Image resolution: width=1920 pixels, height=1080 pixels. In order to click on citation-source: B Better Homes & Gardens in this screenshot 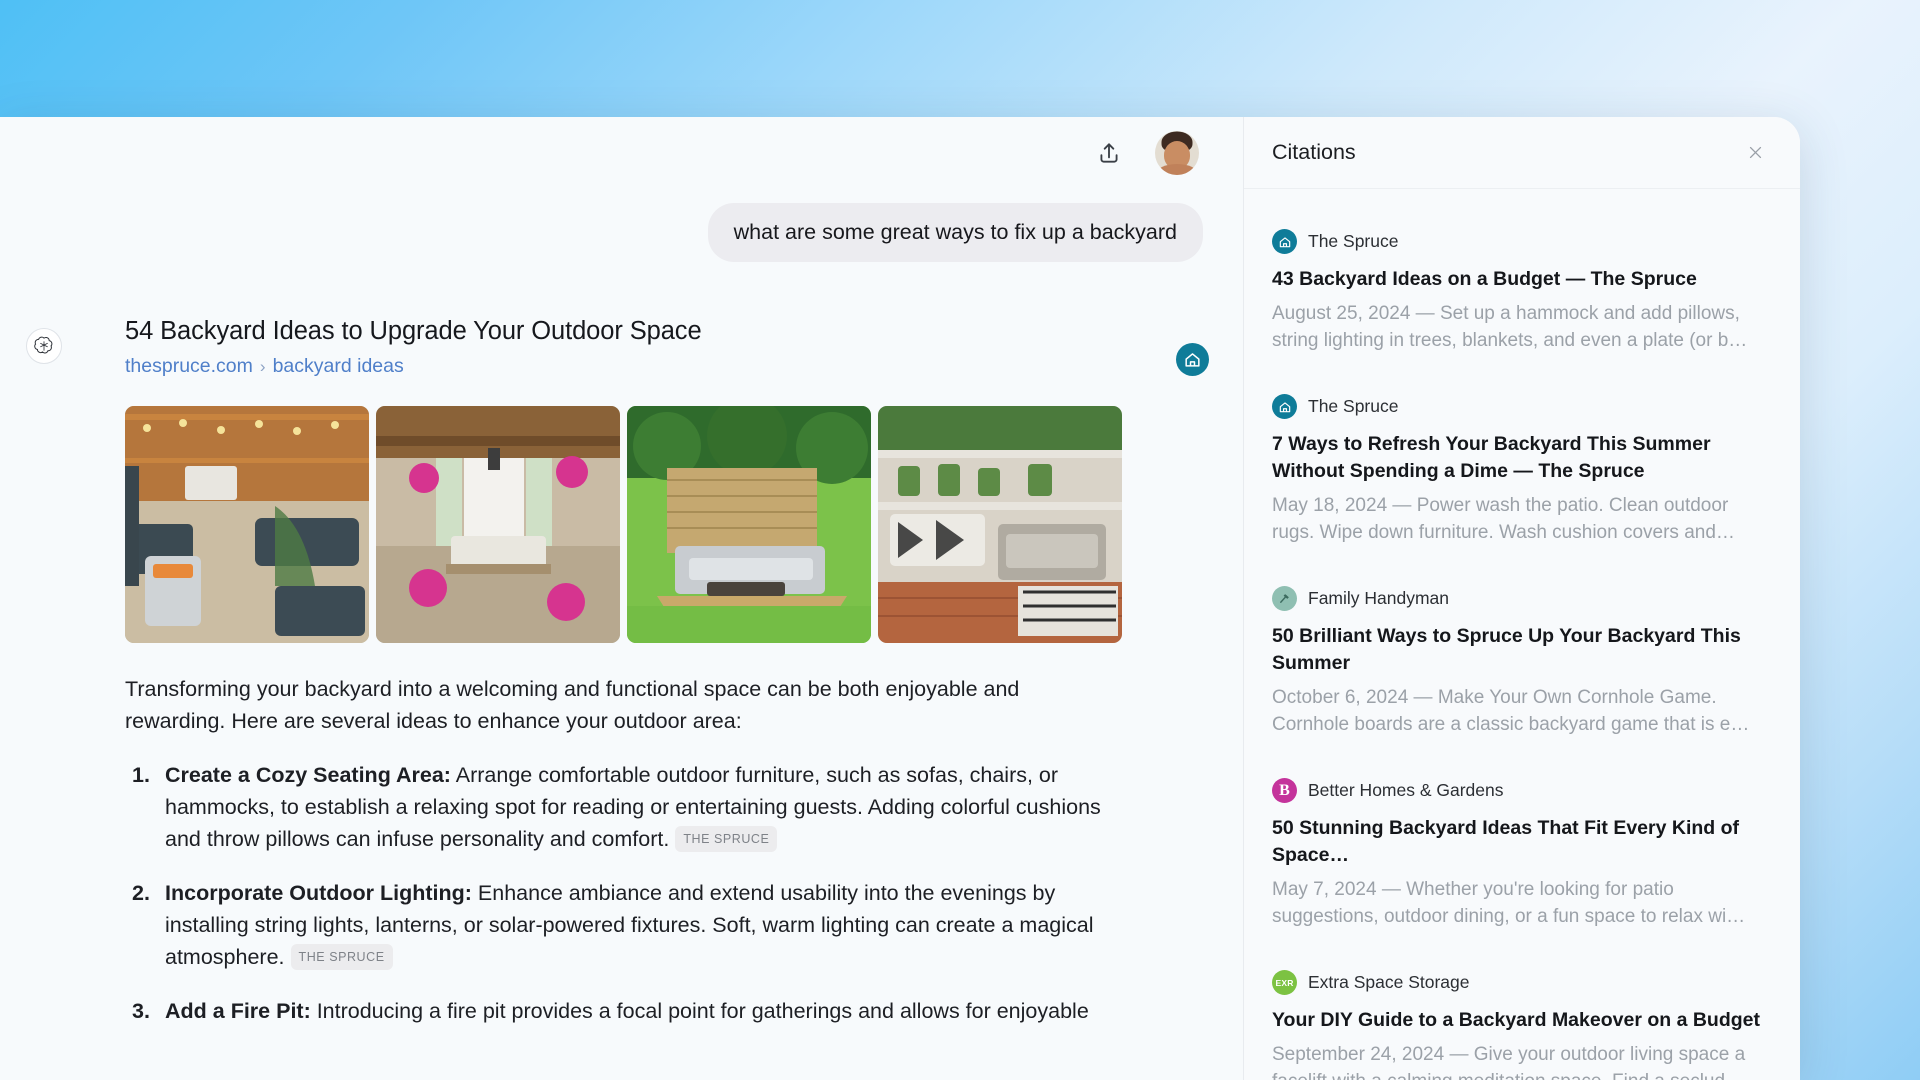, I will do `click(1523, 791)`.